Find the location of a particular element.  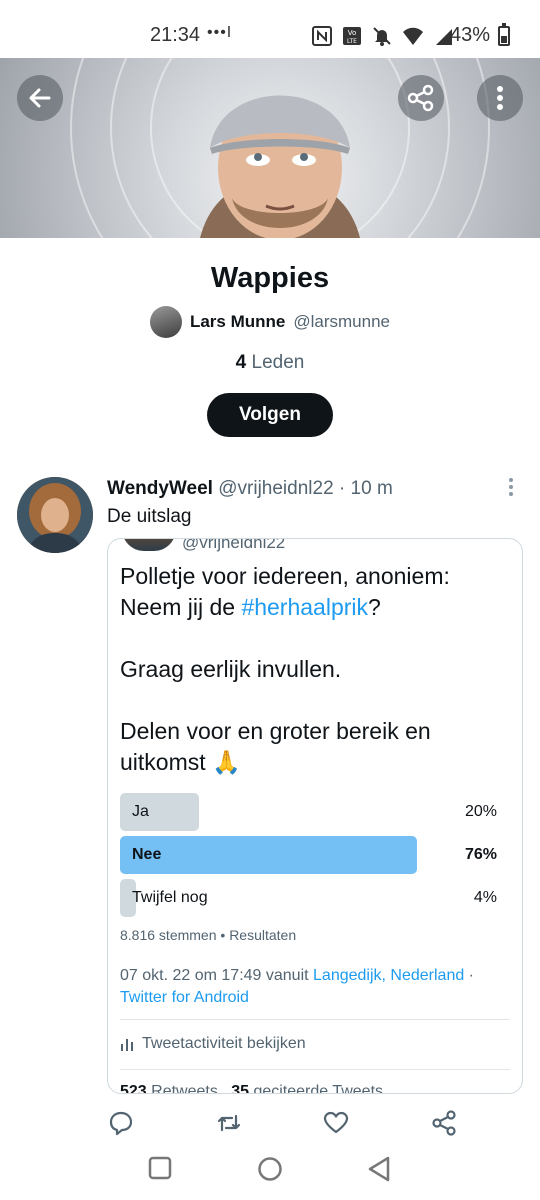

status-time: 21:34 is located at coordinates (175, 35).